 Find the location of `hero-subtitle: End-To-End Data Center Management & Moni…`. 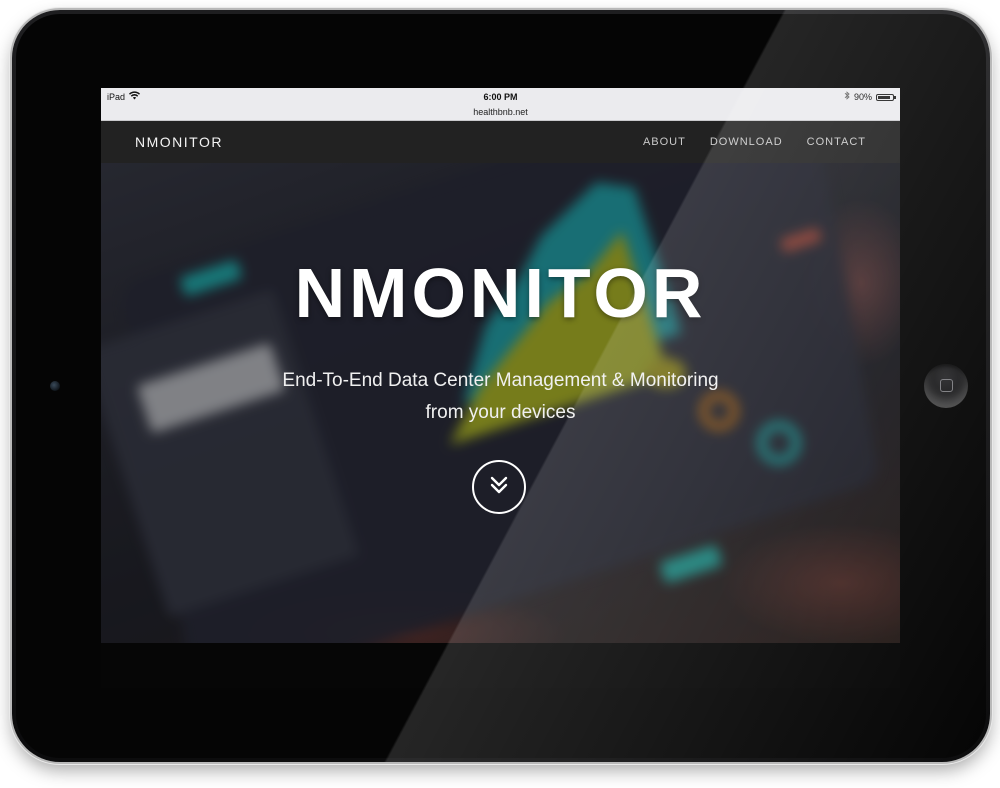

hero-subtitle: End-To-End Data Center Management & Moni… is located at coordinates (500, 397).